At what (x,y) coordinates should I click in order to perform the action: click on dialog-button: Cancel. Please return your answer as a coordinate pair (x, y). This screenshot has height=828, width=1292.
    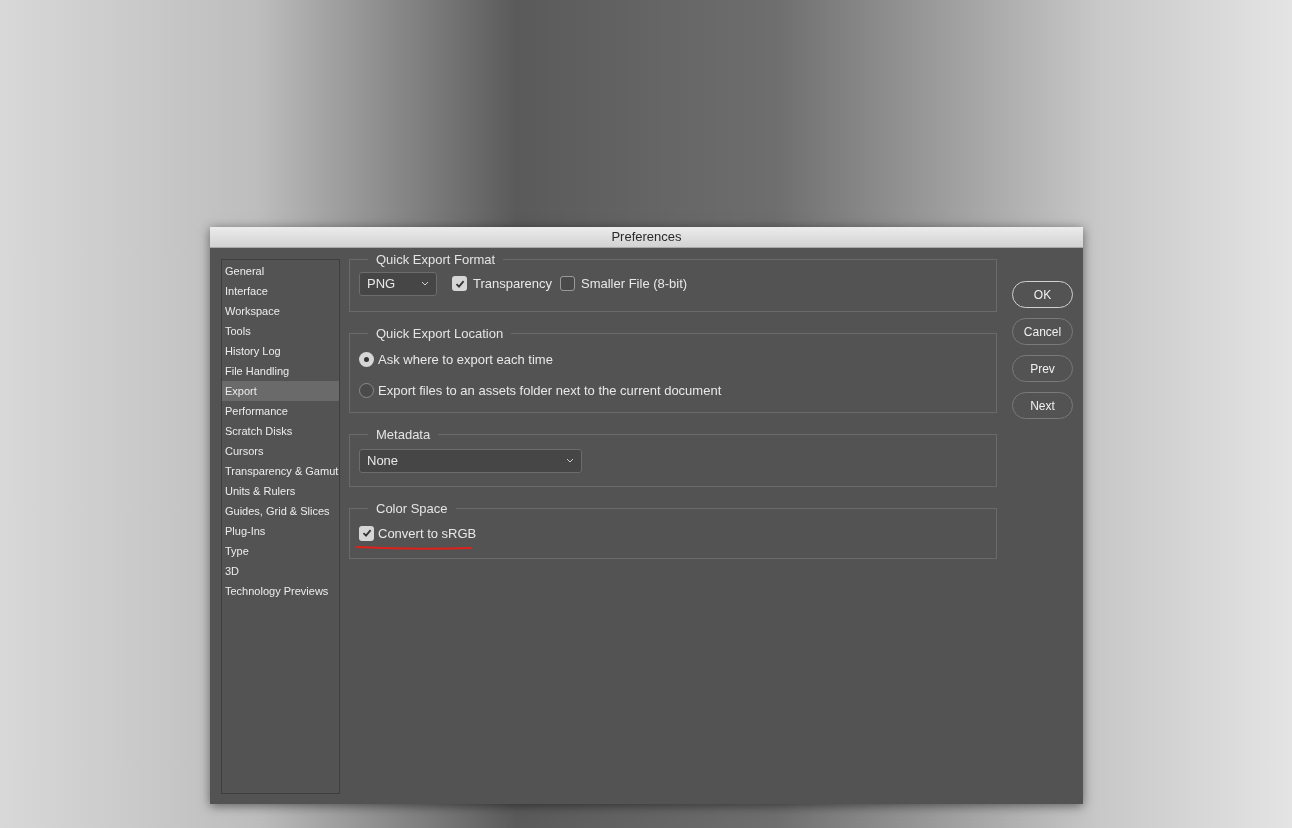
    Looking at the image, I should click on (1042, 331).